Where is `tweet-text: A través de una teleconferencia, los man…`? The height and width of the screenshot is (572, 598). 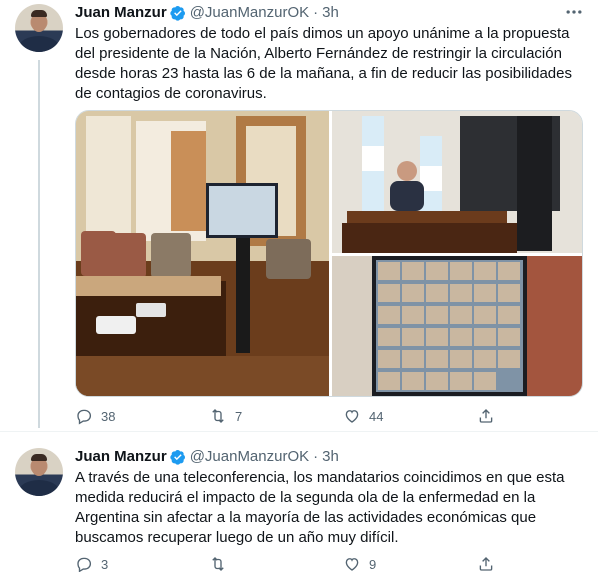
tweet-text: A través de una teleconferencia, los man… is located at coordinates (320, 507).